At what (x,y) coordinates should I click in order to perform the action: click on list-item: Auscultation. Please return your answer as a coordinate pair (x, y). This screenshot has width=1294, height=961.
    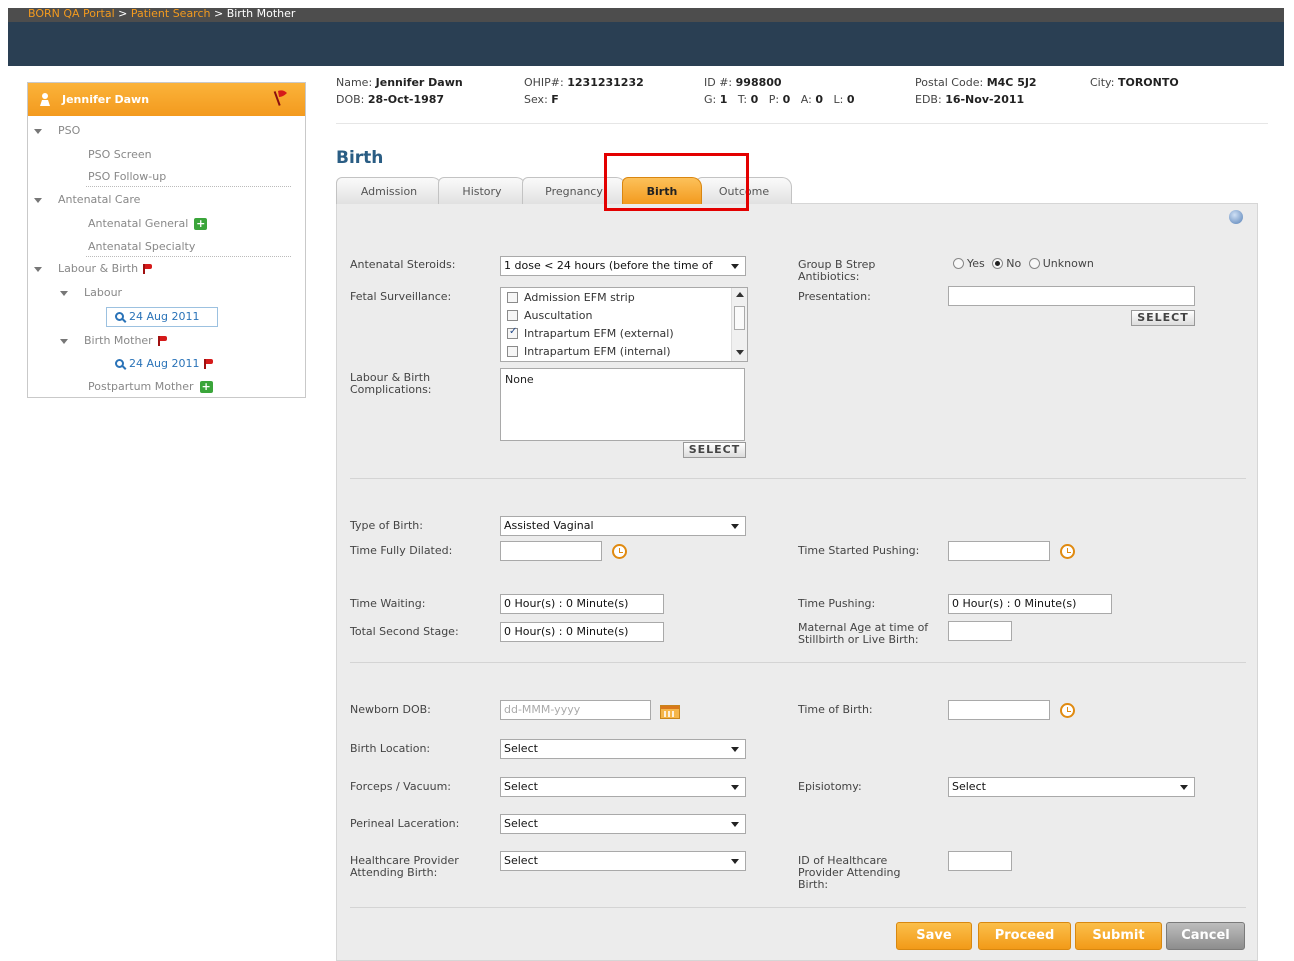
    Looking at the image, I should click on (549, 315).